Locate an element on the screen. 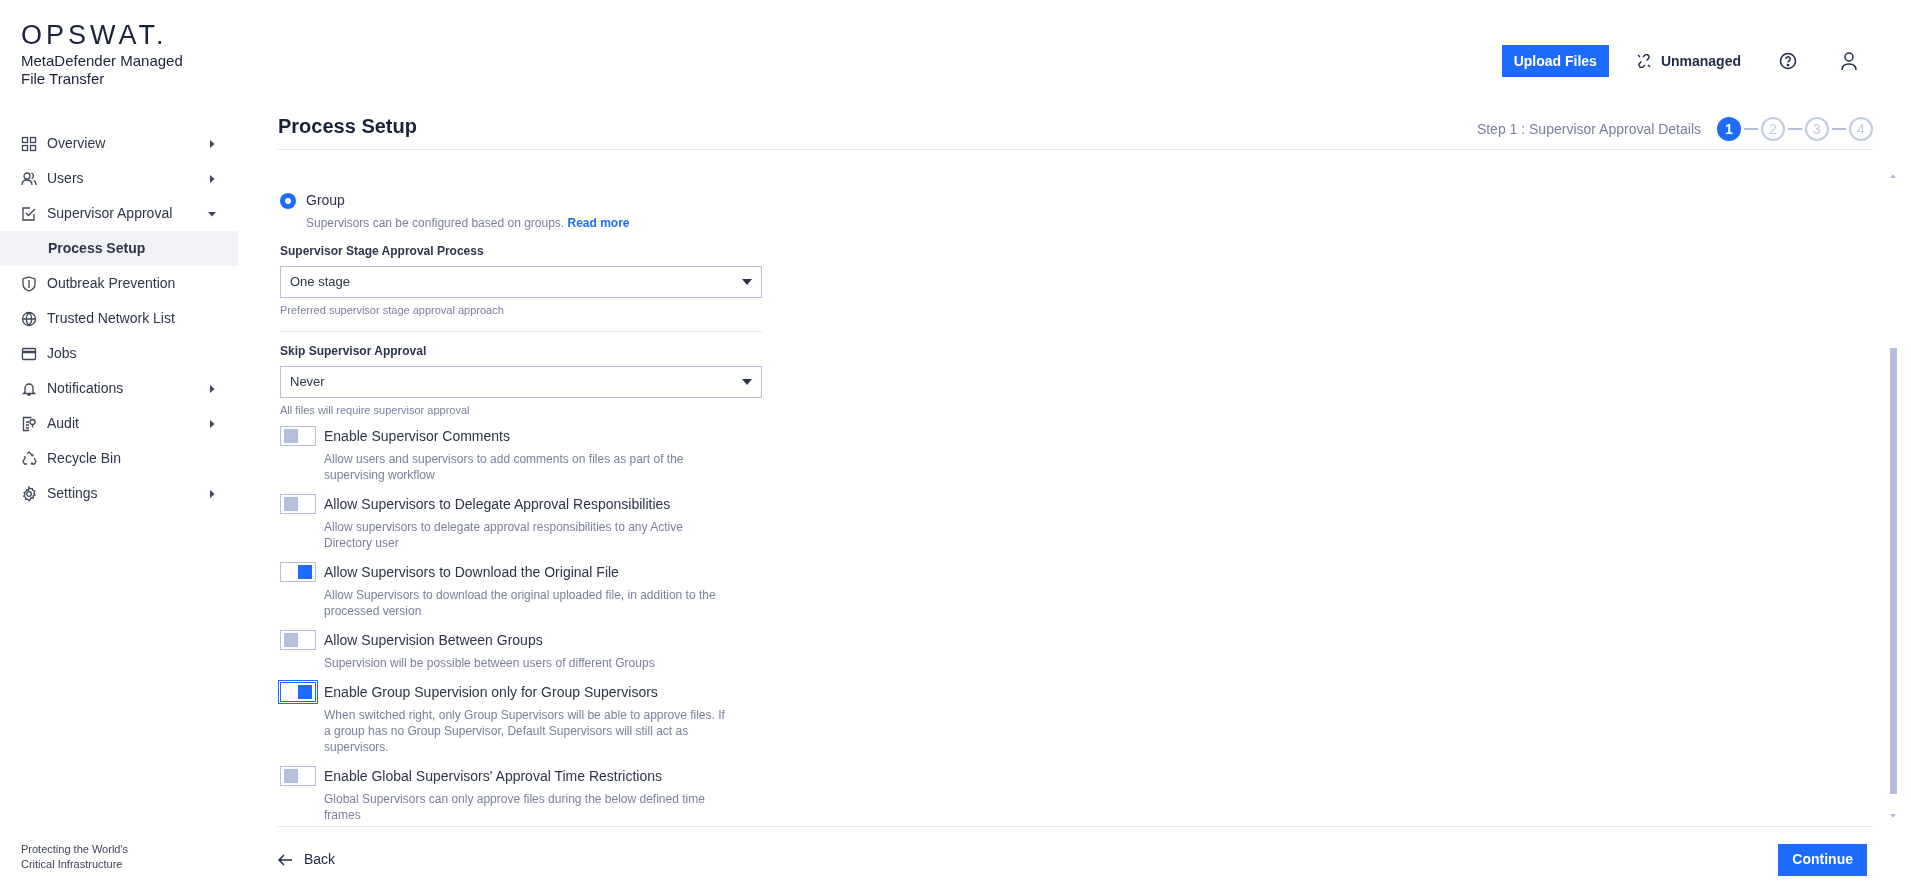 The height and width of the screenshot is (892, 1911). toggle-label: Allow Supervision Between Groups is located at coordinates (434, 640).